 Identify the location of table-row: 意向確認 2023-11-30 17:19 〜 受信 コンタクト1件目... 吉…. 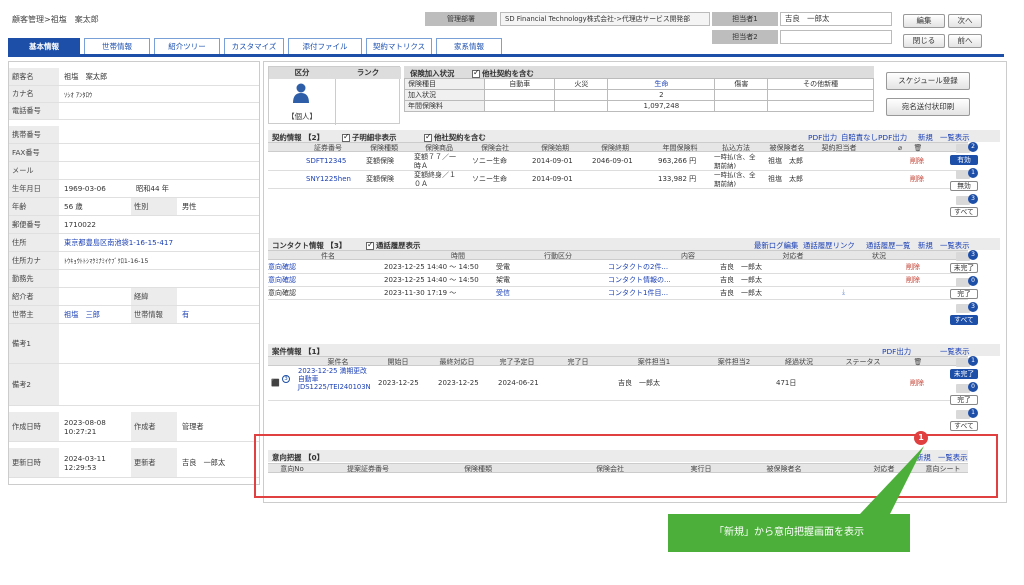
(618, 293).